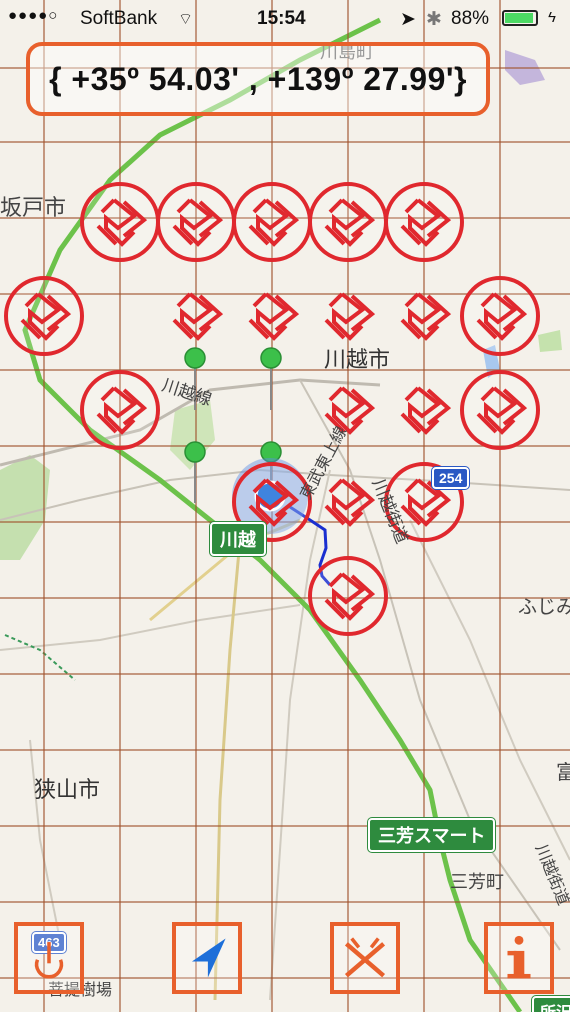  I want to click on power-icon, so click(49, 960).